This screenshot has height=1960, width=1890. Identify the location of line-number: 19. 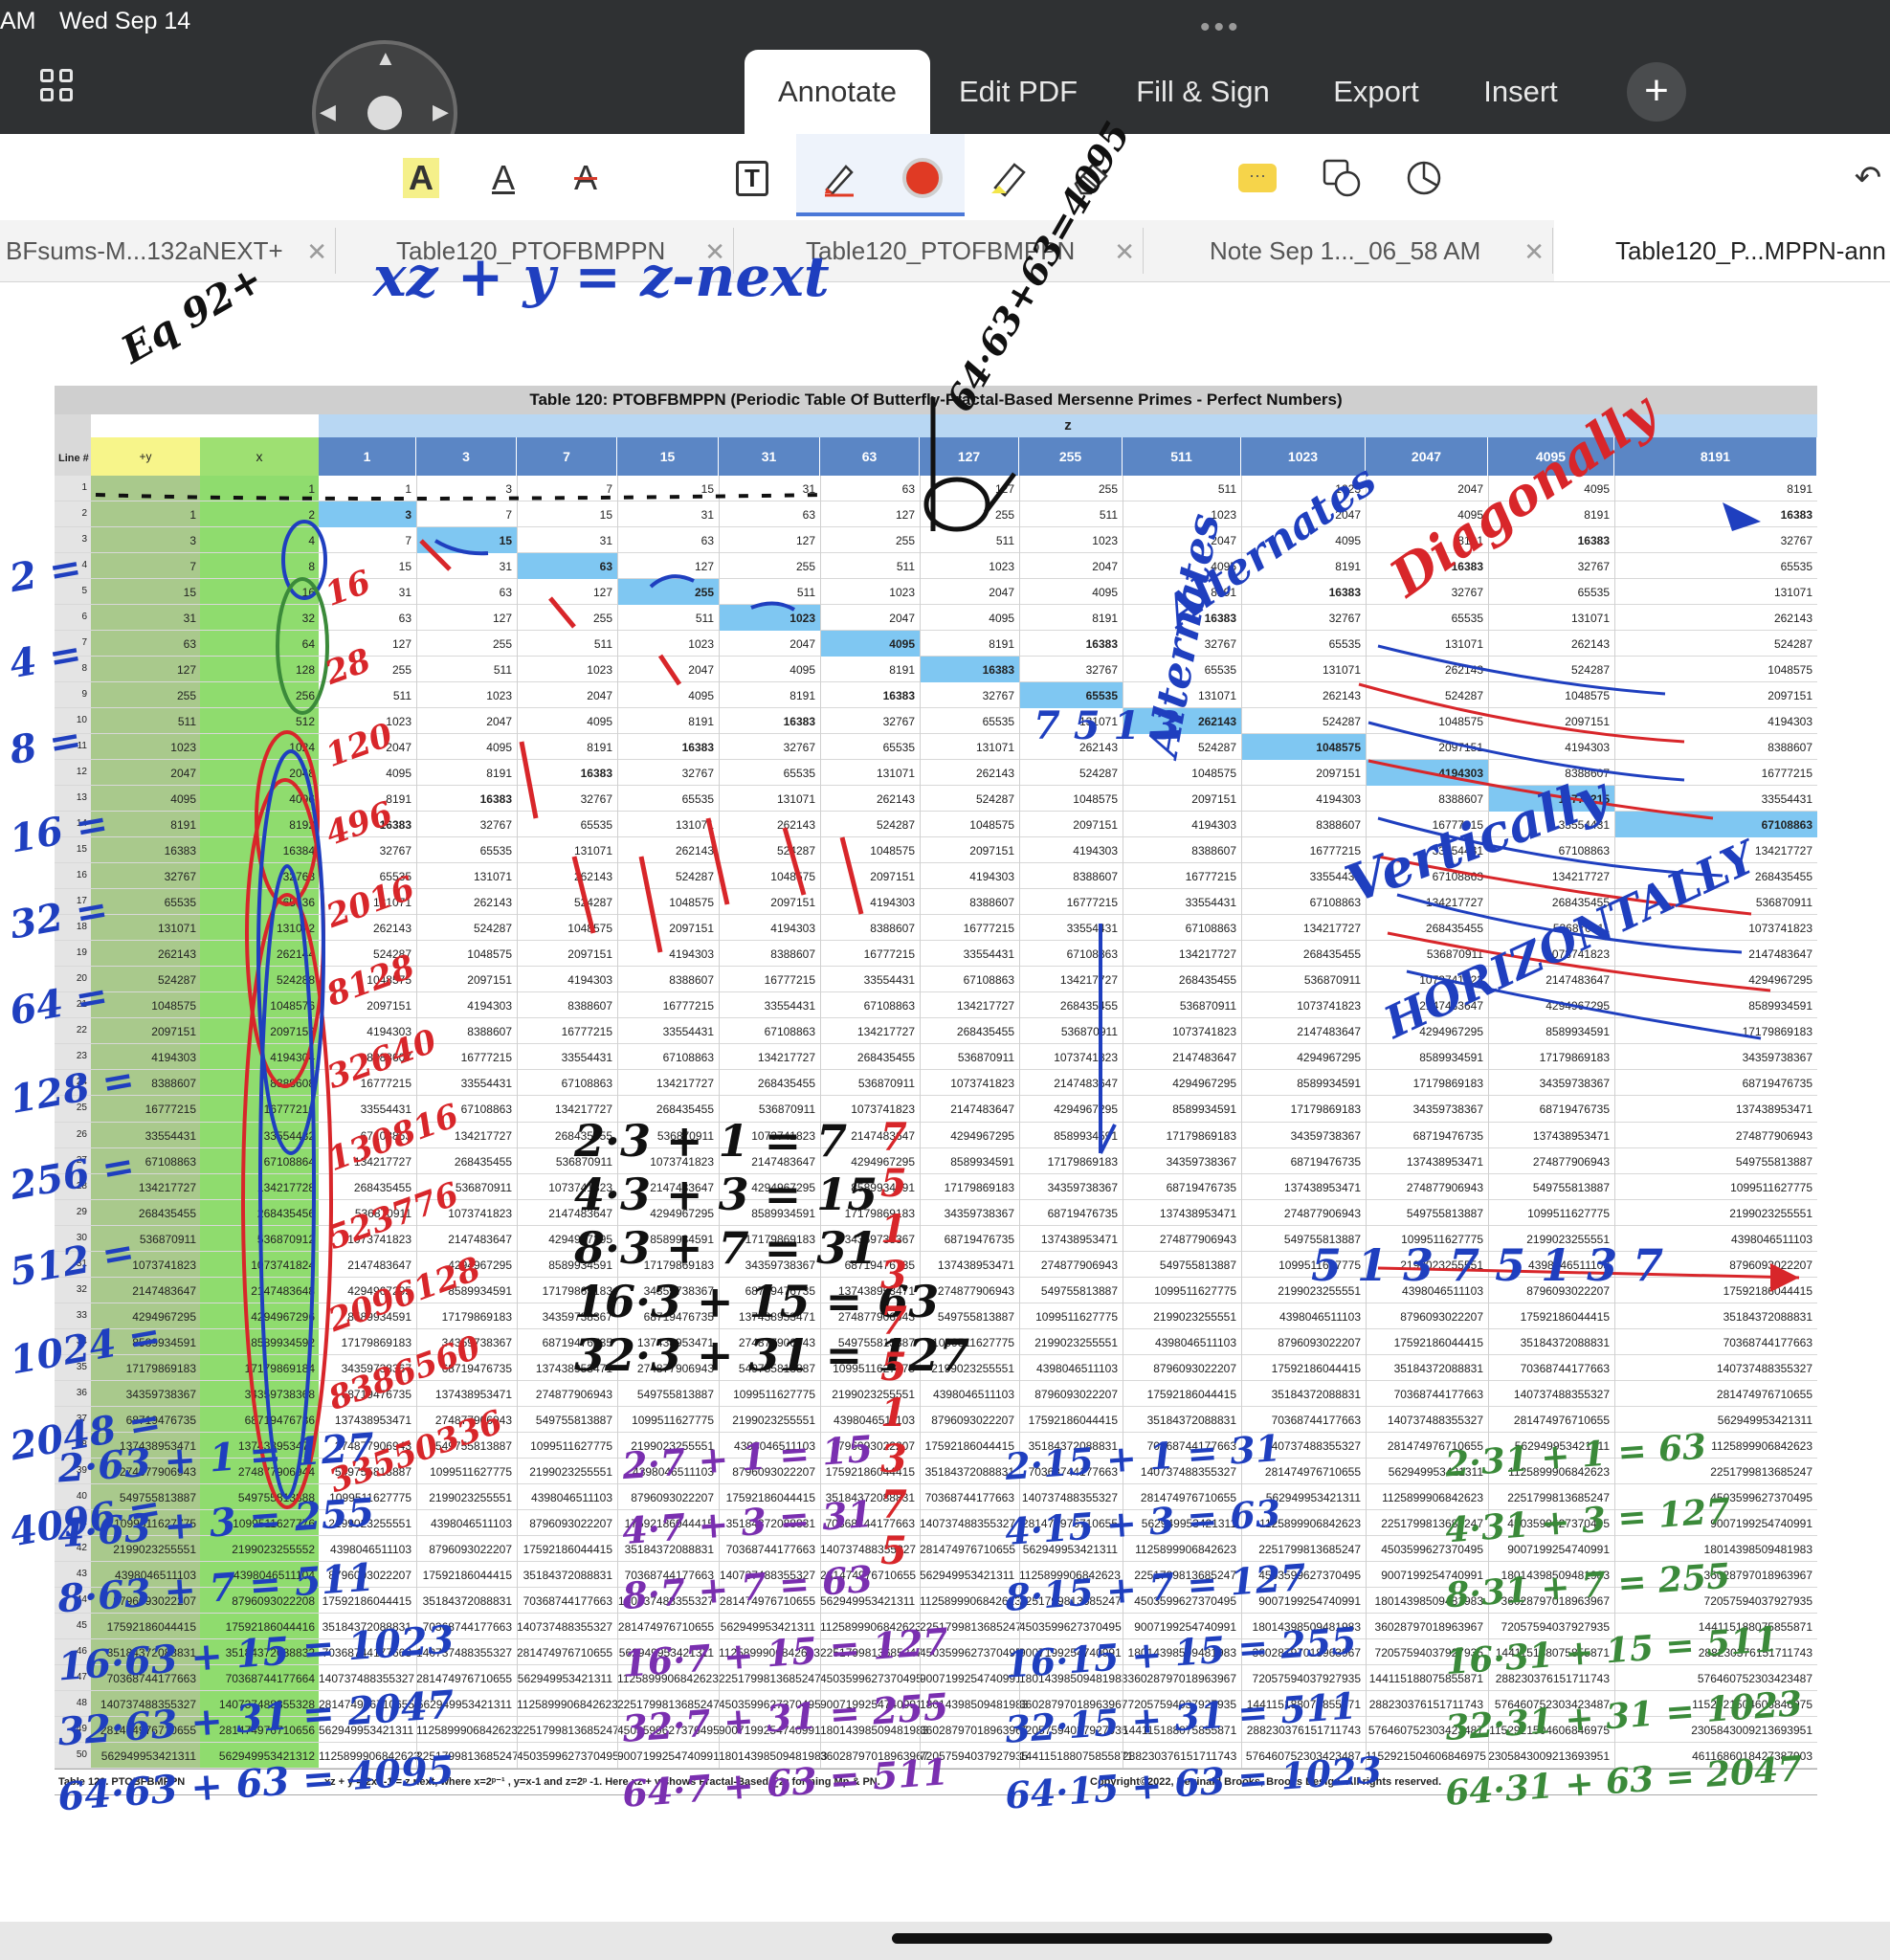
(81, 953).